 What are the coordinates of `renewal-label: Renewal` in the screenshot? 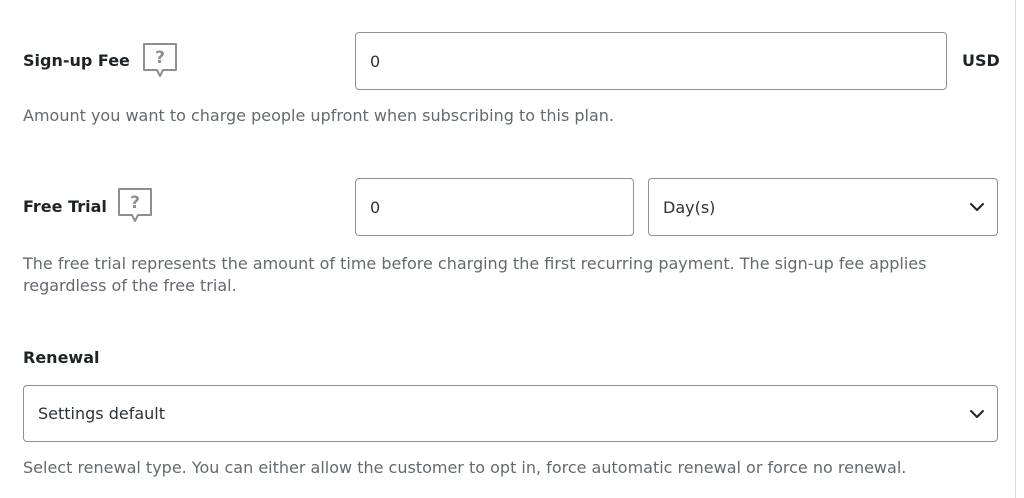 It's located at (61, 357).